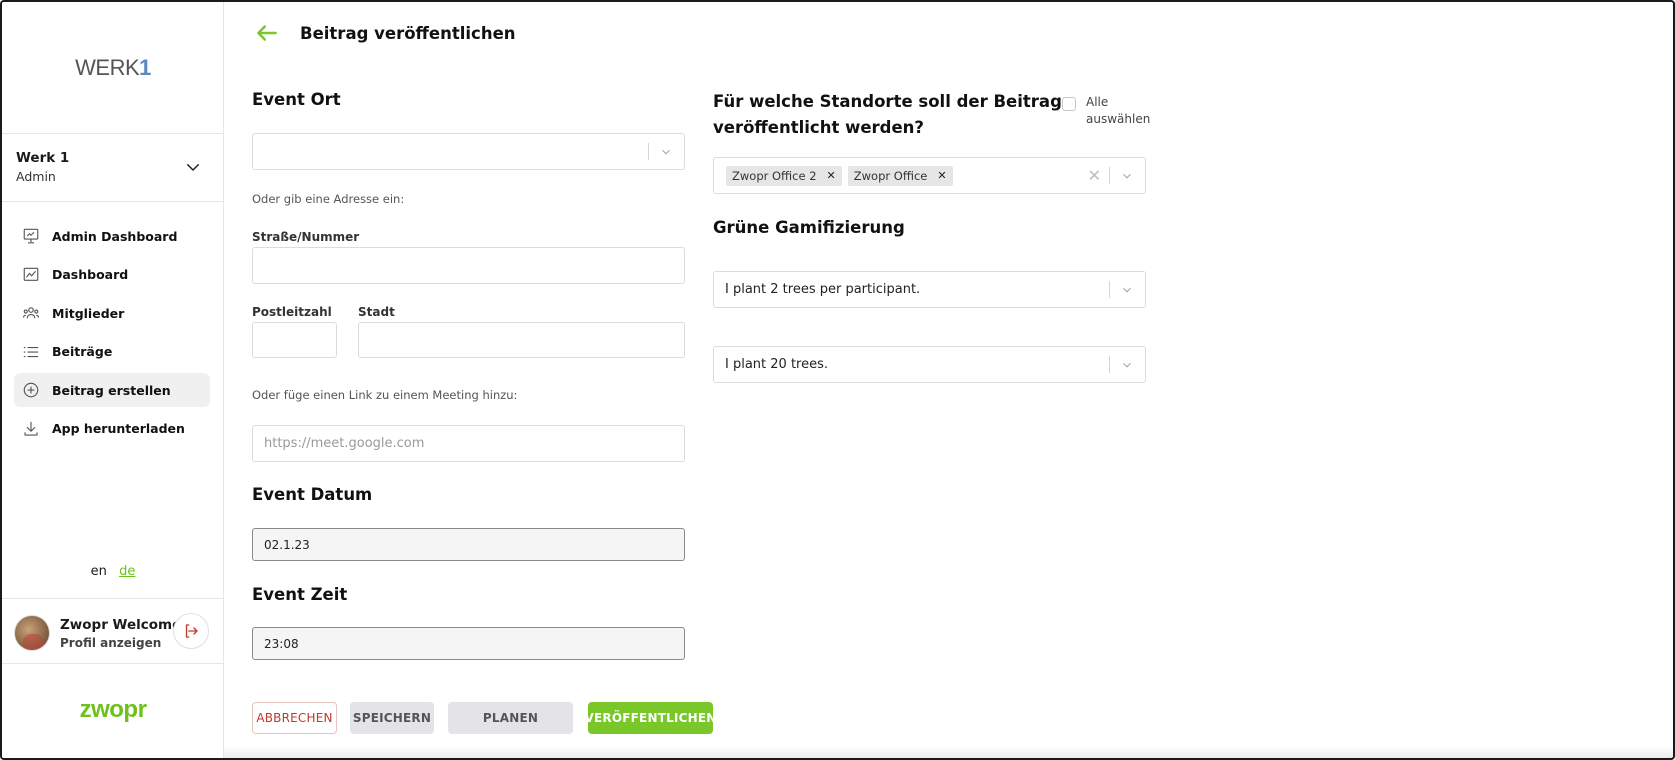 The height and width of the screenshot is (760, 1675). Describe the element at coordinates (776, 364) in the screenshot. I see `trees-total-value: I plant 20 trees.` at that location.